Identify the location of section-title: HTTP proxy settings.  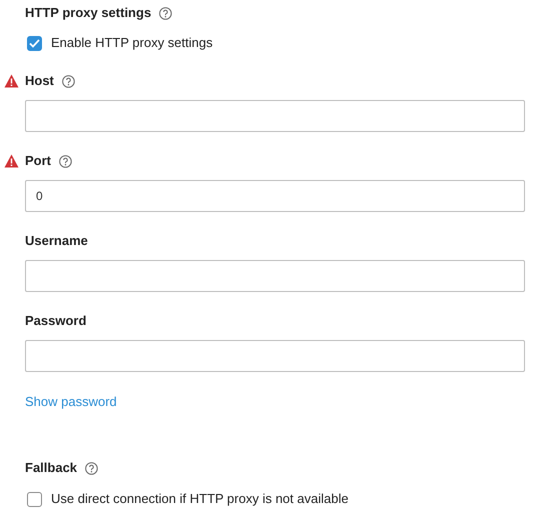
(88, 13).